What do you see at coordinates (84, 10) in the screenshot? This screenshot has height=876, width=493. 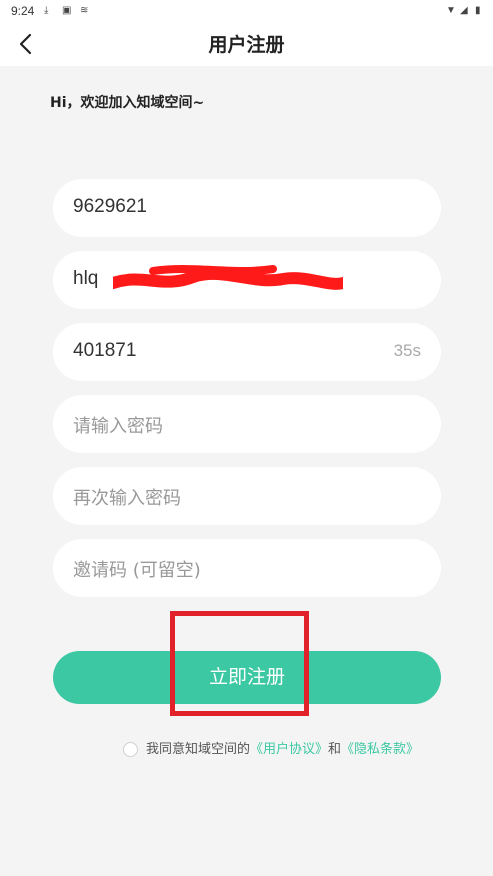 I see `notification-icon: ≋` at bounding box center [84, 10].